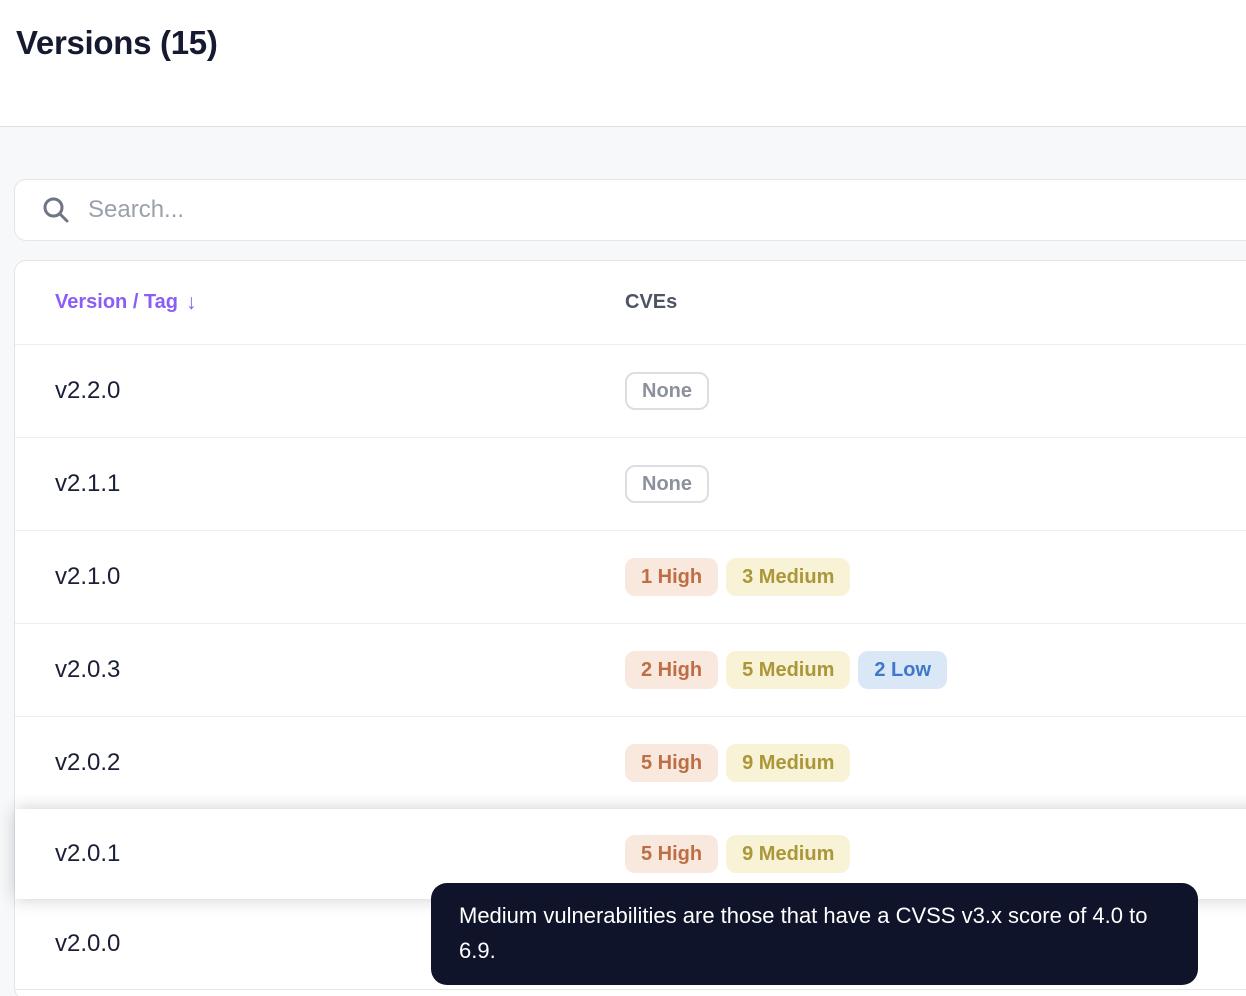 Image resolution: width=1246 pixels, height=996 pixels. I want to click on sort-desc-icon: ↓, so click(191, 302).